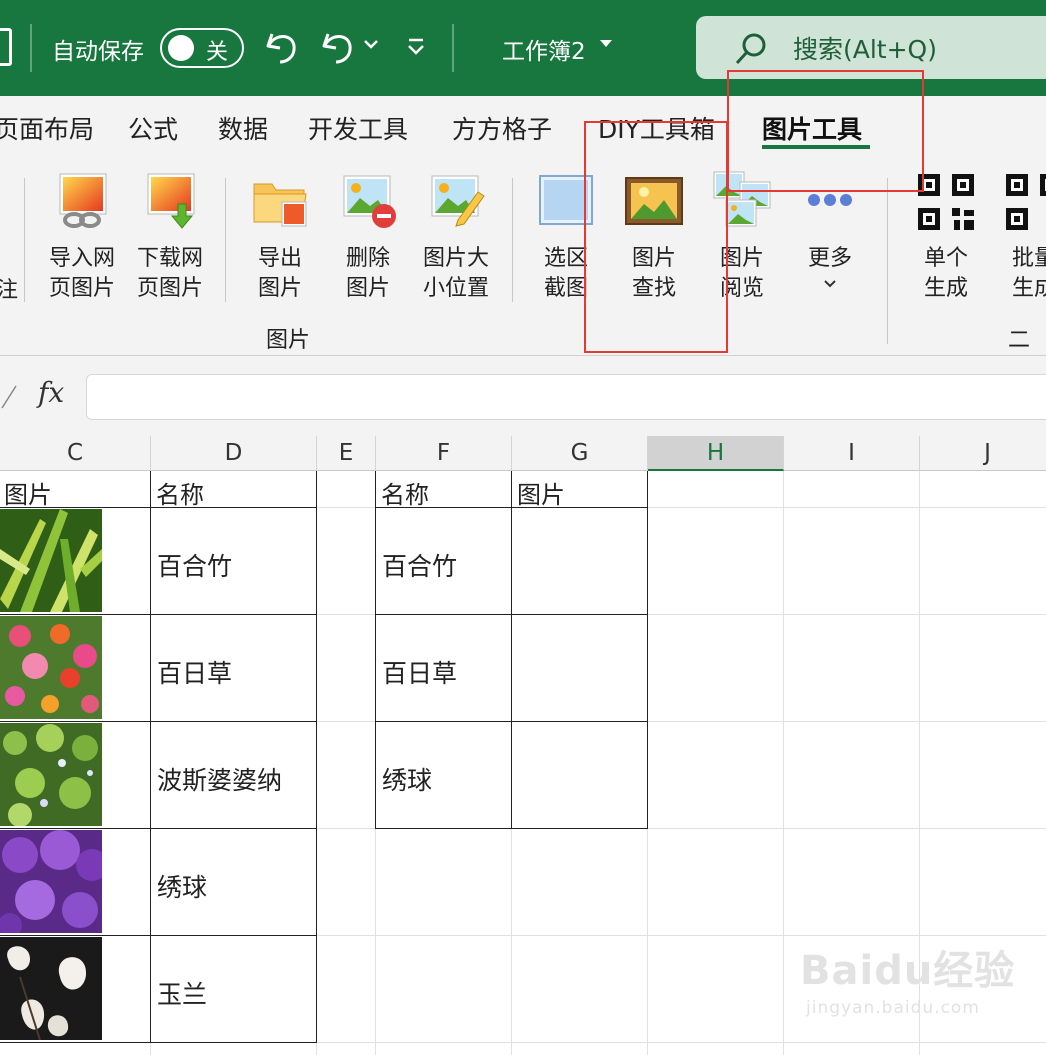  What do you see at coordinates (171, 201) in the screenshot?
I see `download-web-image-icon` at bounding box center [171, 201].